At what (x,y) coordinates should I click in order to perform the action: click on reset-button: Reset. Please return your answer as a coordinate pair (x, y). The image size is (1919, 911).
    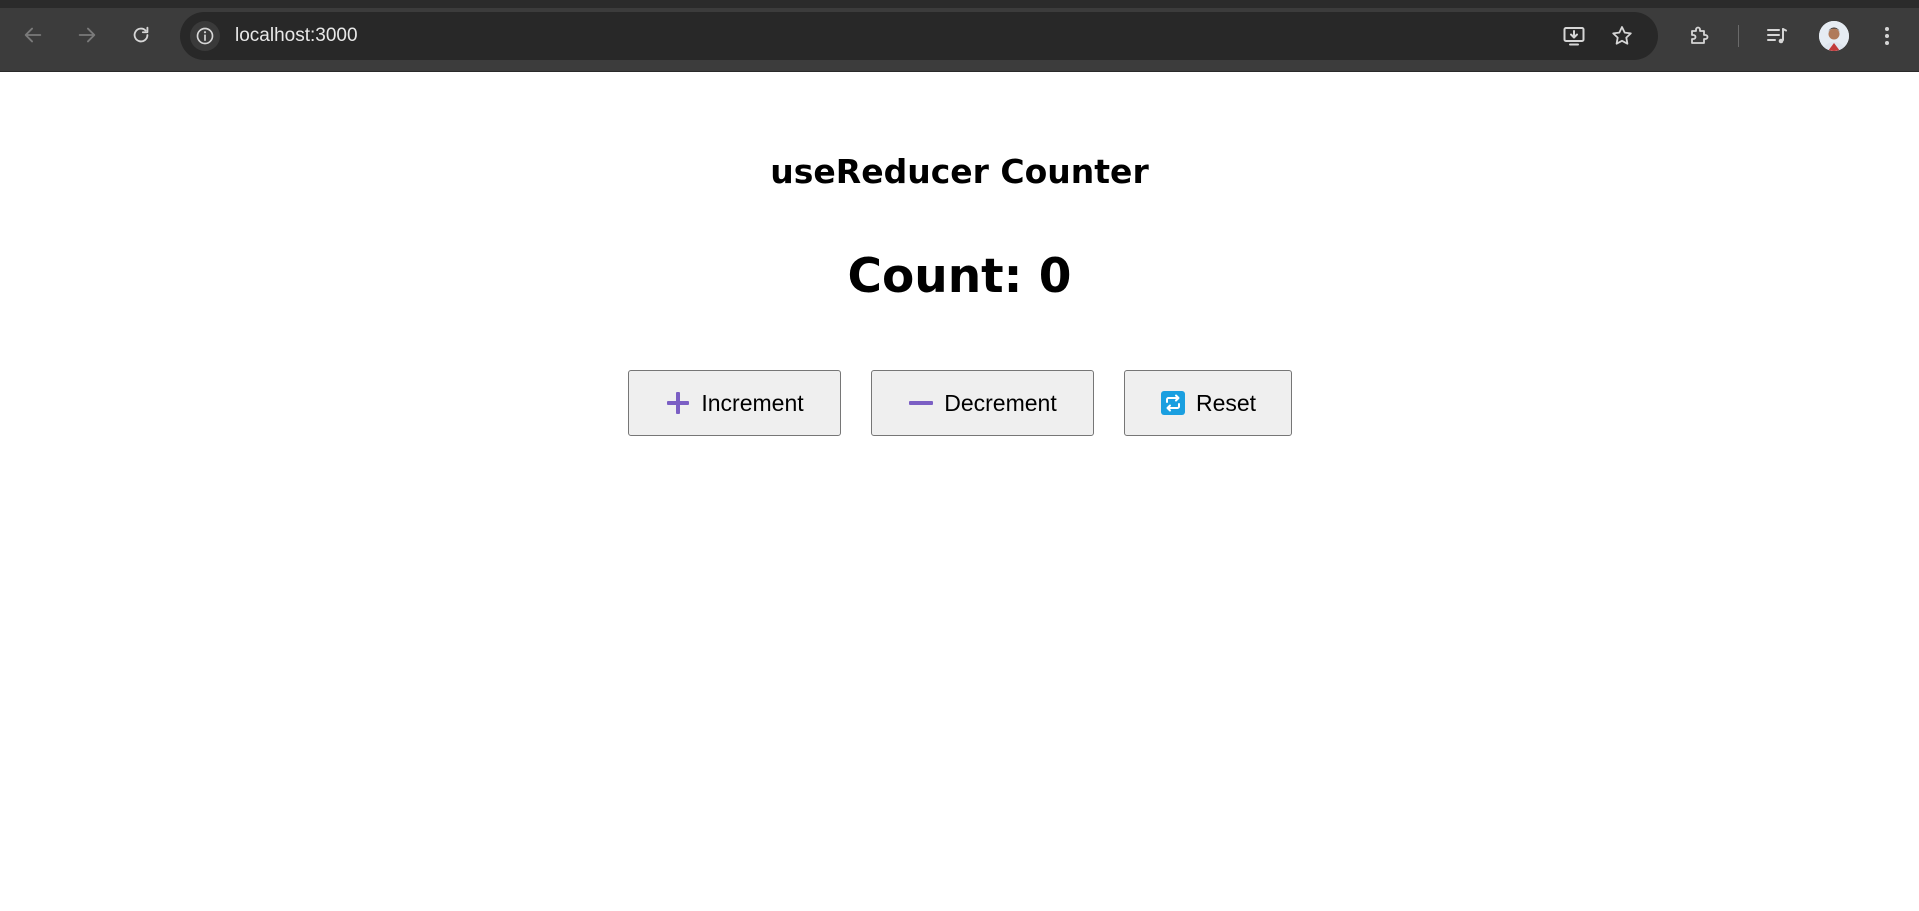
    Looking at the image, I should click on (1208, 403).